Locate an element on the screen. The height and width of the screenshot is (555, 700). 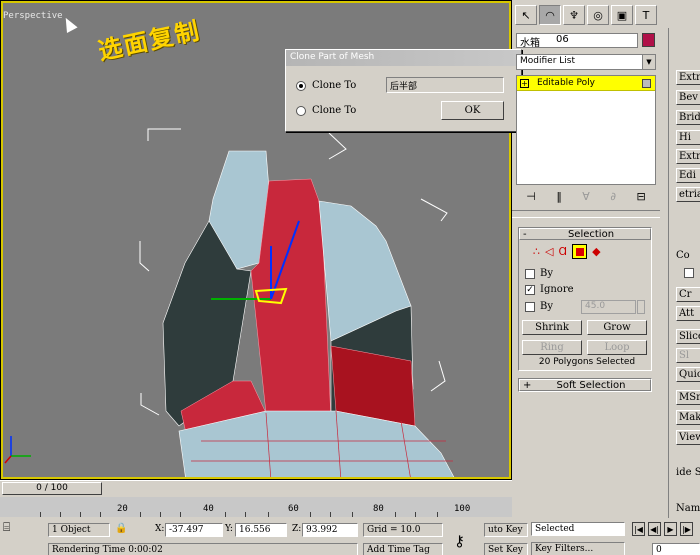
polygon-icon is located at coordinates (580, 251).